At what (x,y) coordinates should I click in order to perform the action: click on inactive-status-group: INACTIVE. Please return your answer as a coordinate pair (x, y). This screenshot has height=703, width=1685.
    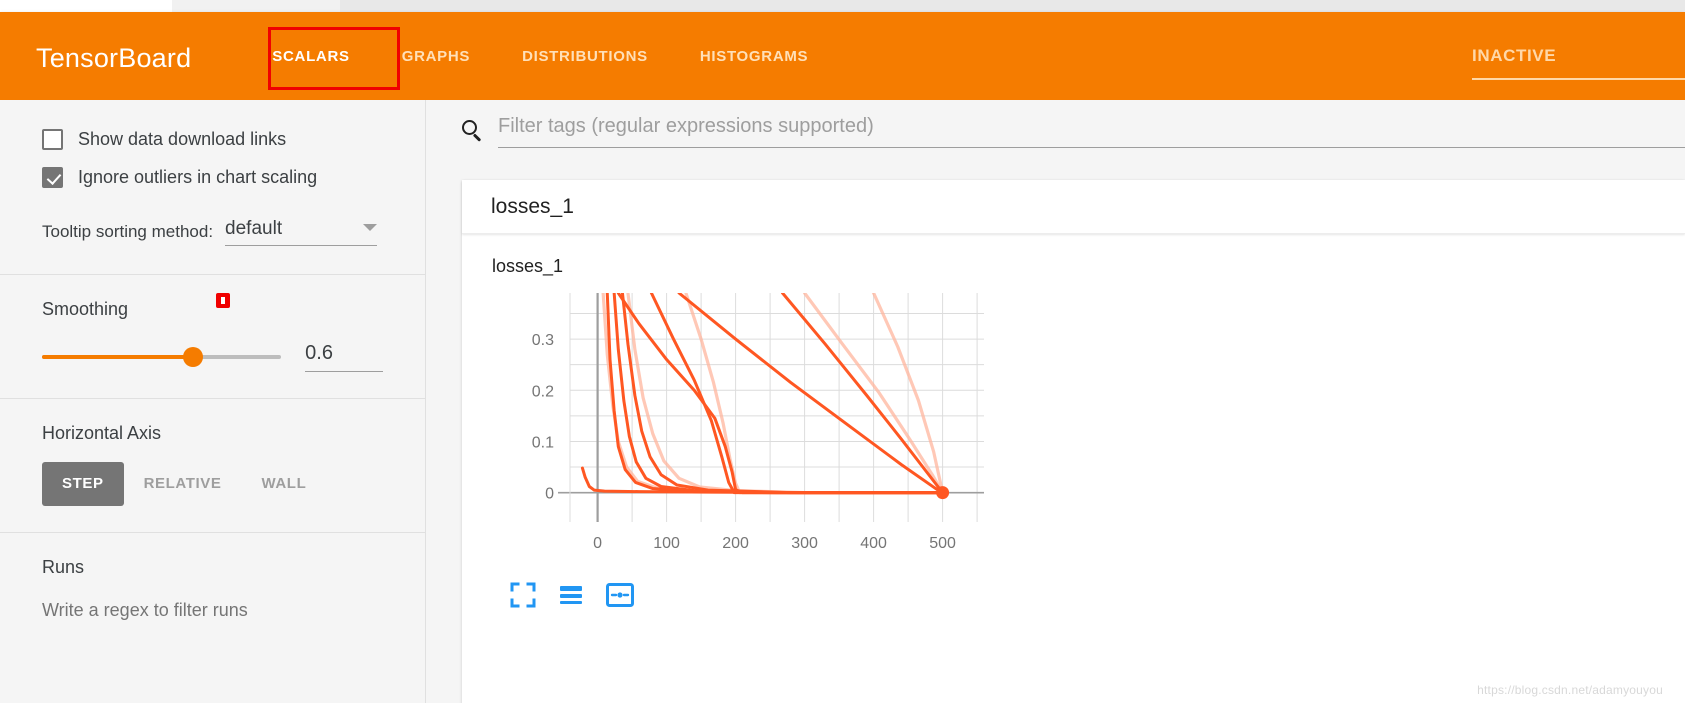
    Looking at the image, I should click on (1549, 63).